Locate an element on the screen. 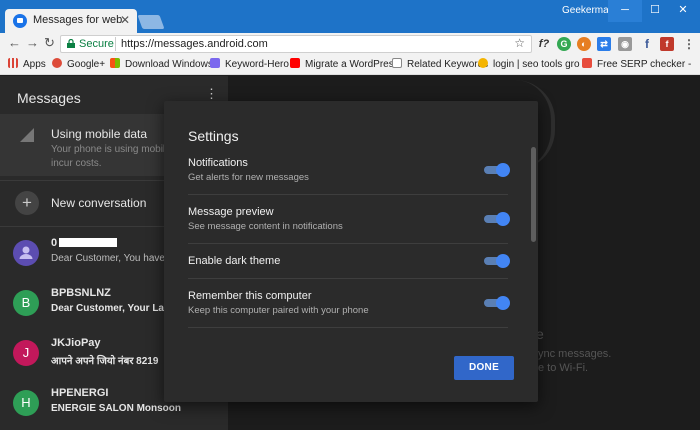  bookmark-label: login | seo tools gro is located at coordinates (536, 64).